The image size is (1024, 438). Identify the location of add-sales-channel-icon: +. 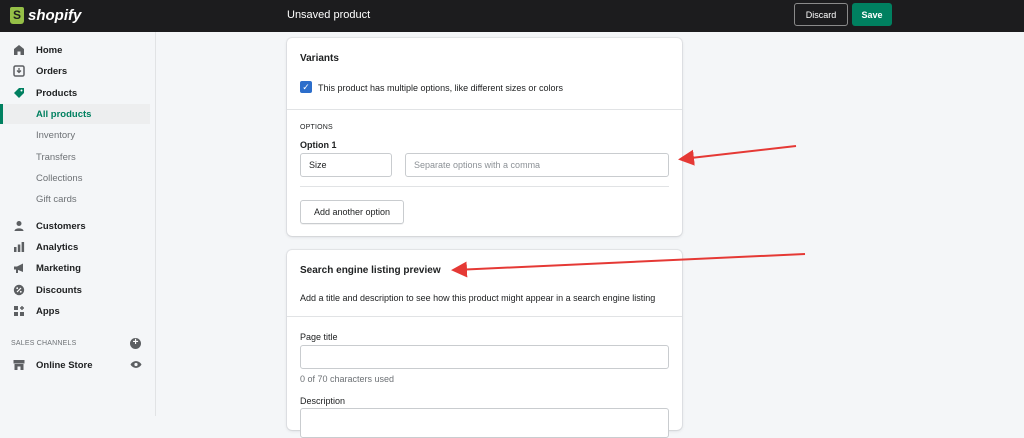
(135, 343).